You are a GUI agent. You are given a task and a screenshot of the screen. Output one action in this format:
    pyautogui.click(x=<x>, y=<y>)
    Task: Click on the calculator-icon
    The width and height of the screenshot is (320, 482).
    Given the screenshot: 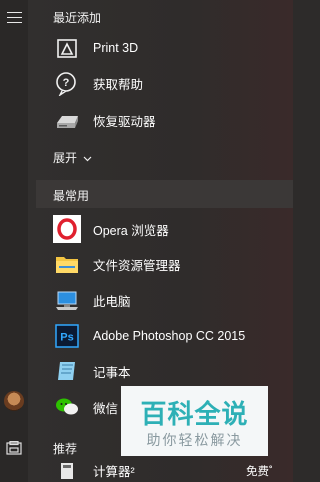 What is the action you would take?
    pyautogui.click(x=67, y=470)
    